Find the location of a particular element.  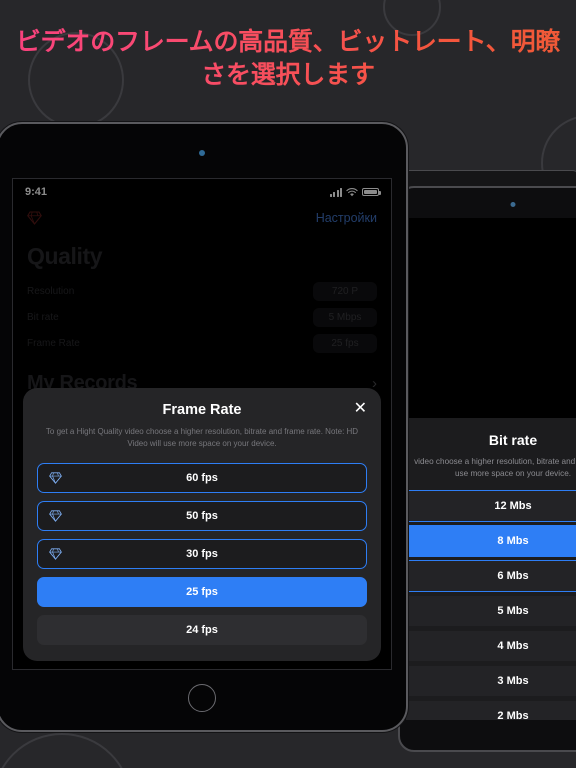

close-icon: ✕ is located at coordinates (360, 409).